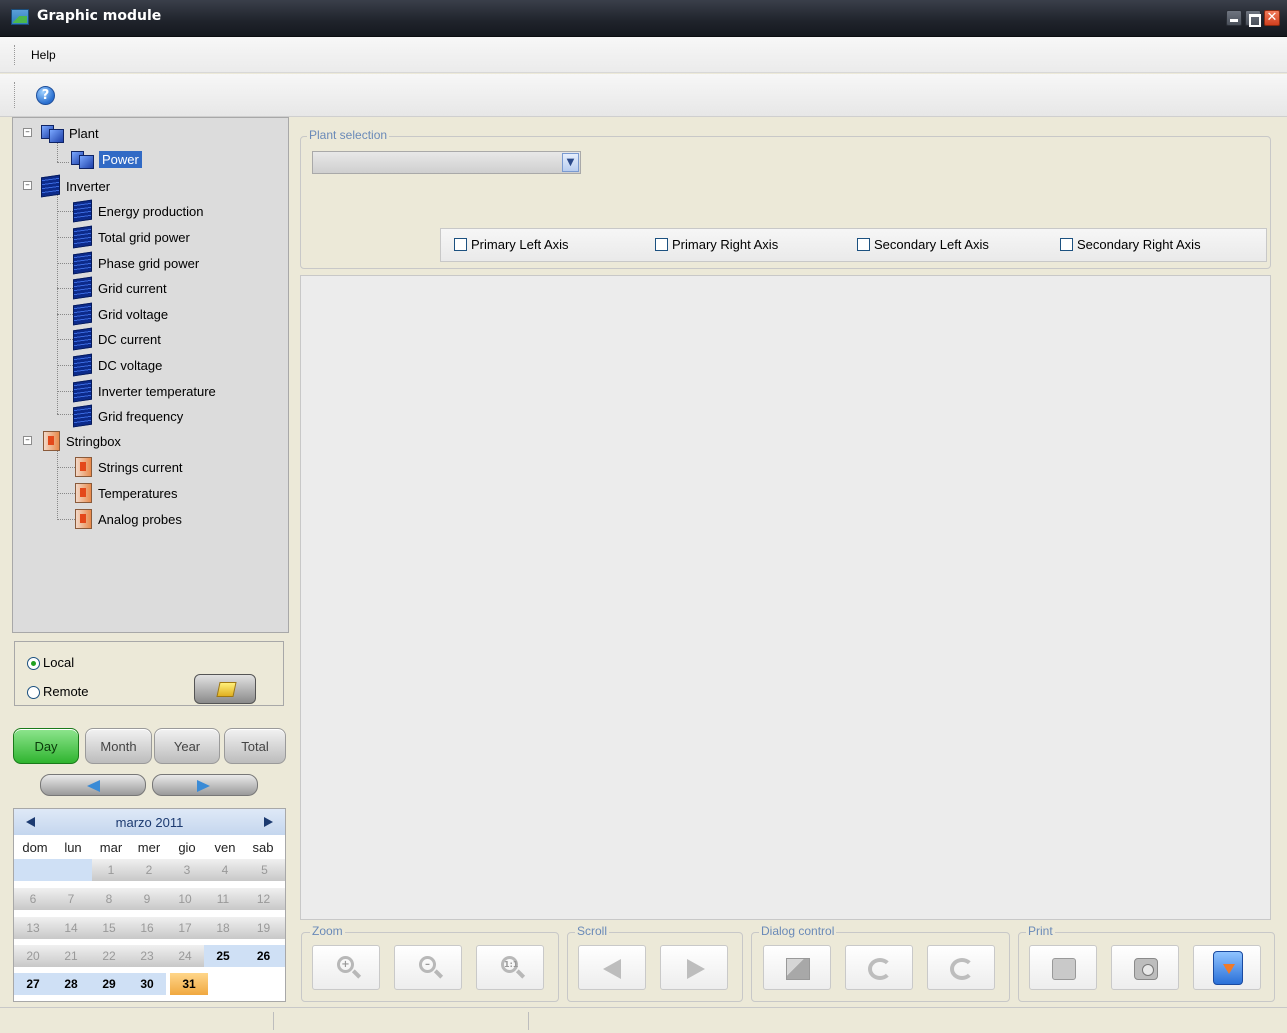 This screenshot has height=1033, width=1287. What do you see at coordinates (205, 785) in the screenshot?
I see `next-period-button` at bounding box center [205, 785].